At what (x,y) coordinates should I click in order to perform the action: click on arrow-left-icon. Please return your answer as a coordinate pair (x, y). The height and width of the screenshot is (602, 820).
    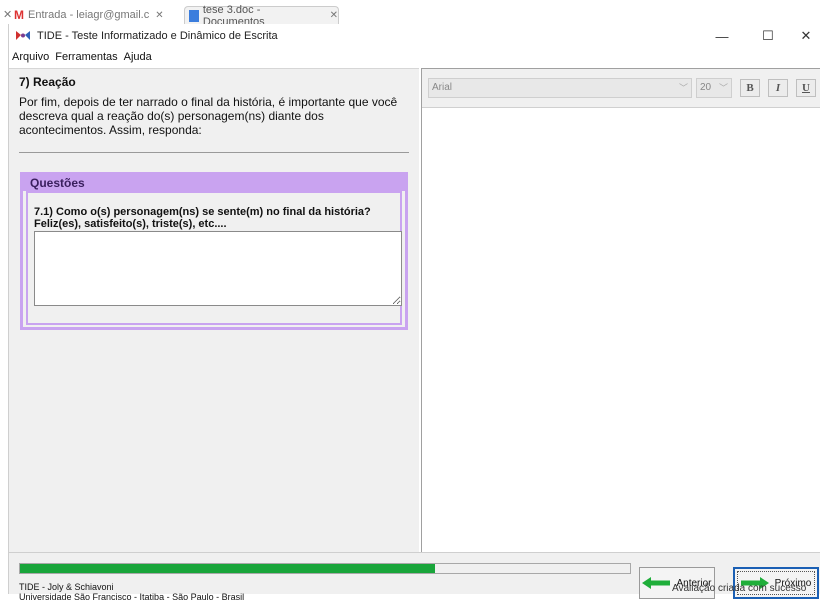
    Looking at the image, I should click on (656, 583).